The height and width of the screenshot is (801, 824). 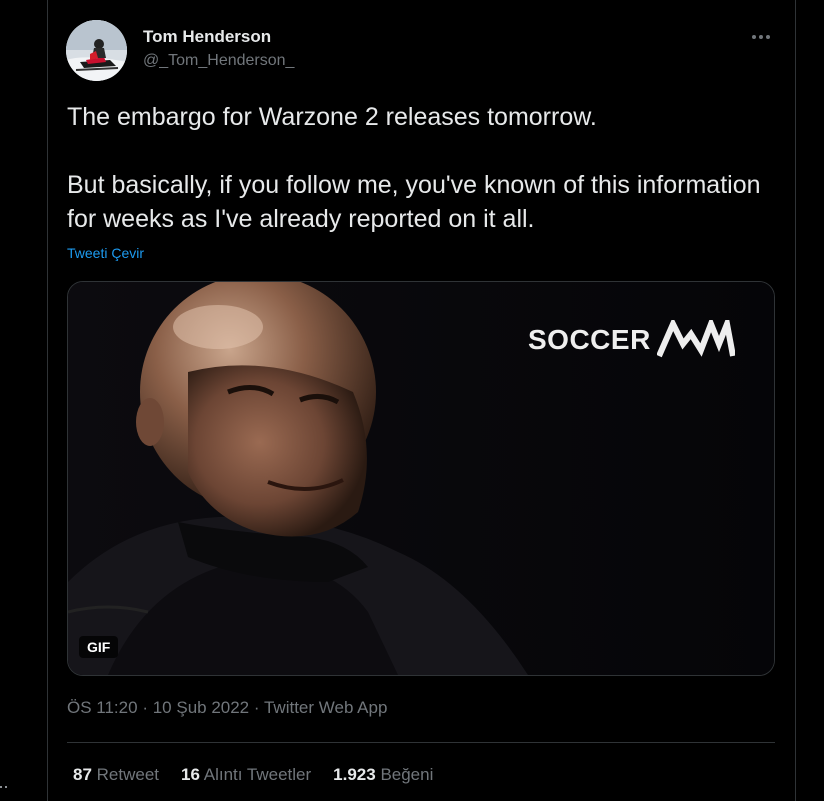 What do you see at coordinates (795, 400) in the screenshot?
I see `timeline-right-border` at bounding box center [795, 400].